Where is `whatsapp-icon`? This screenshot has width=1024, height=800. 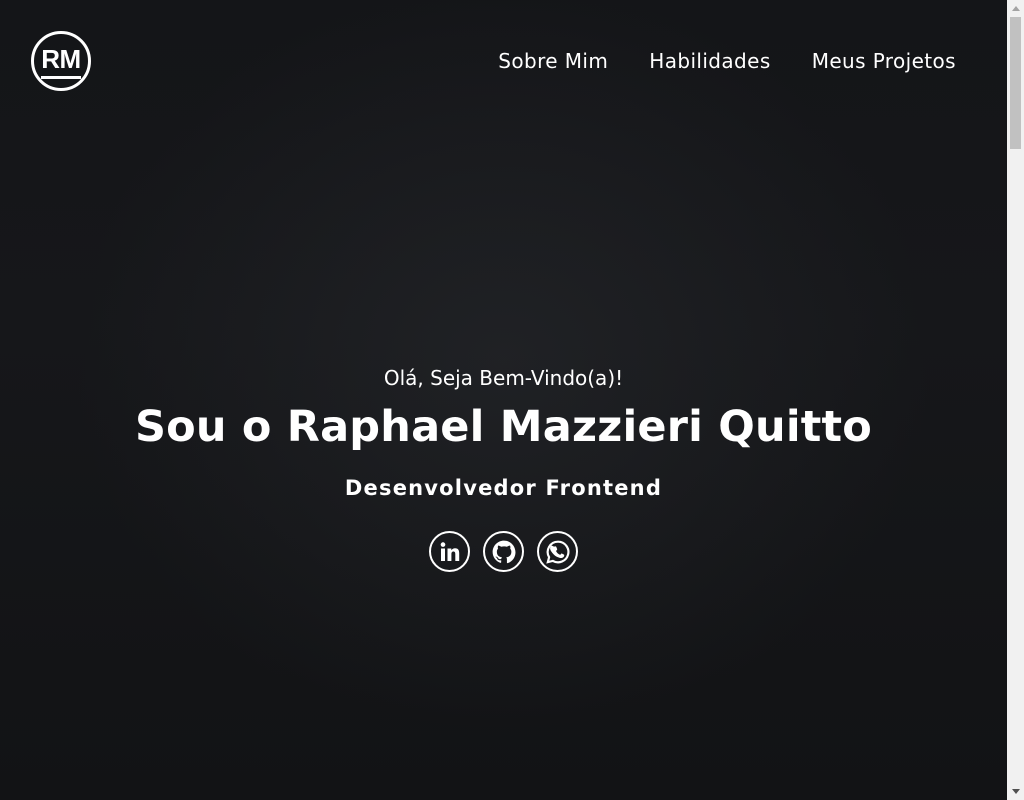
whatsapp-icon is located at coordinates (557, 552).